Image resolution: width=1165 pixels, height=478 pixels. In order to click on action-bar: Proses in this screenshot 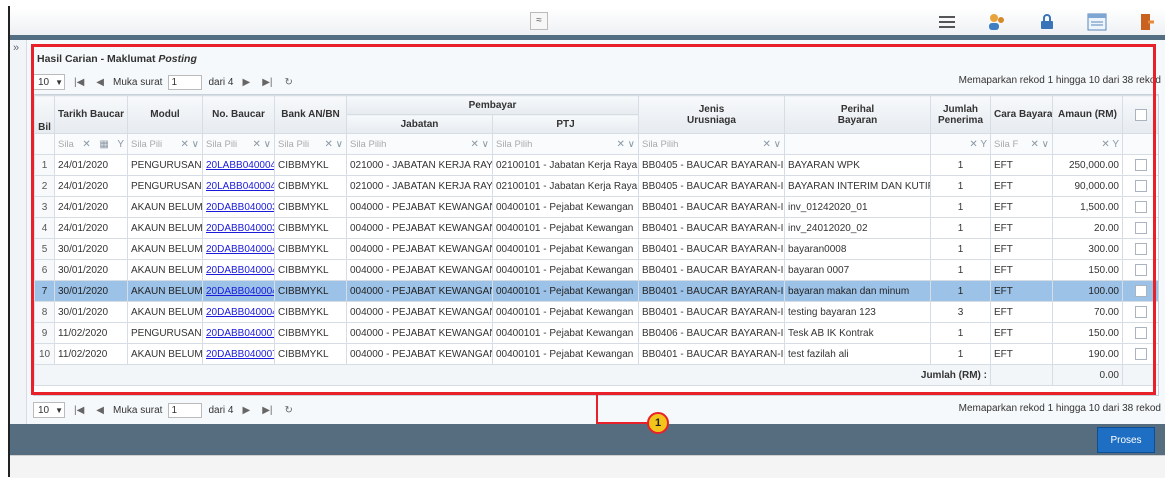, I will do `click(587, 439)`.